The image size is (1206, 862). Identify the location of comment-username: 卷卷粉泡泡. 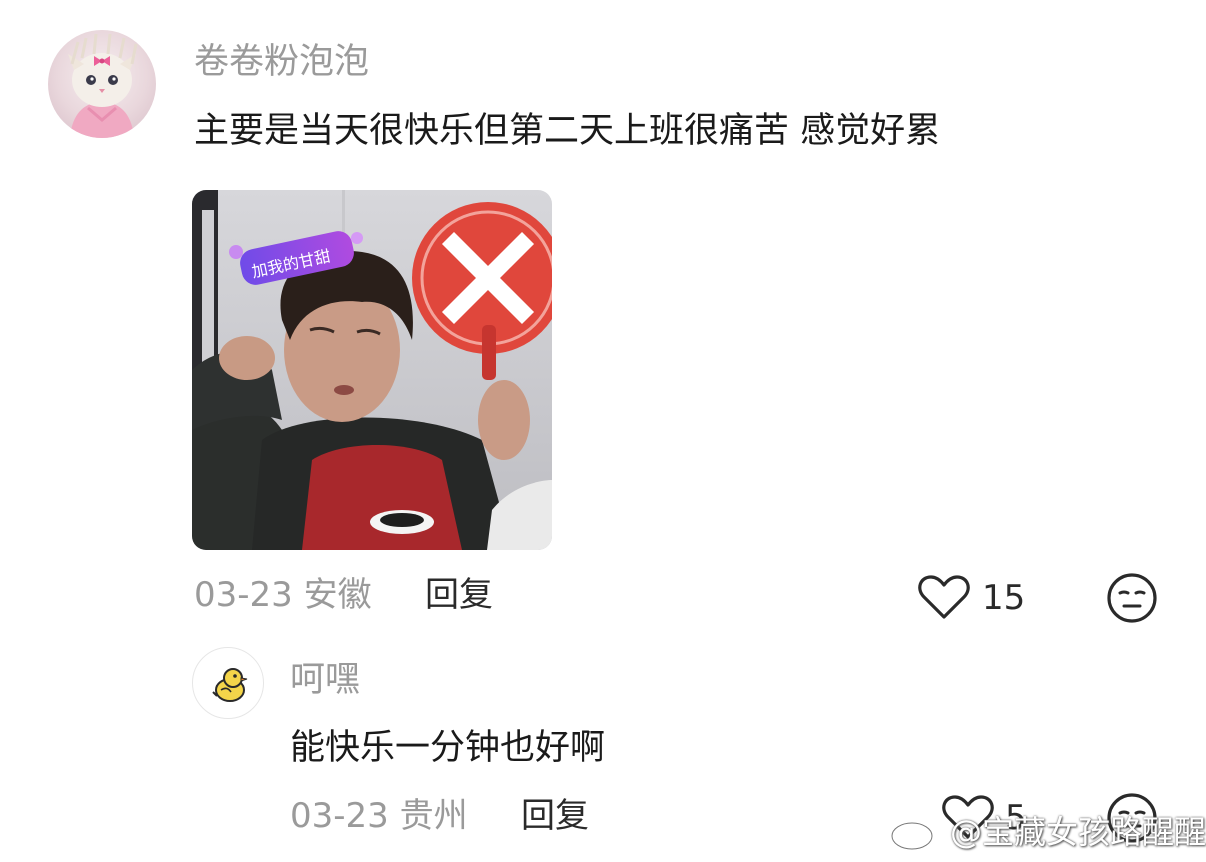
(281, 62).